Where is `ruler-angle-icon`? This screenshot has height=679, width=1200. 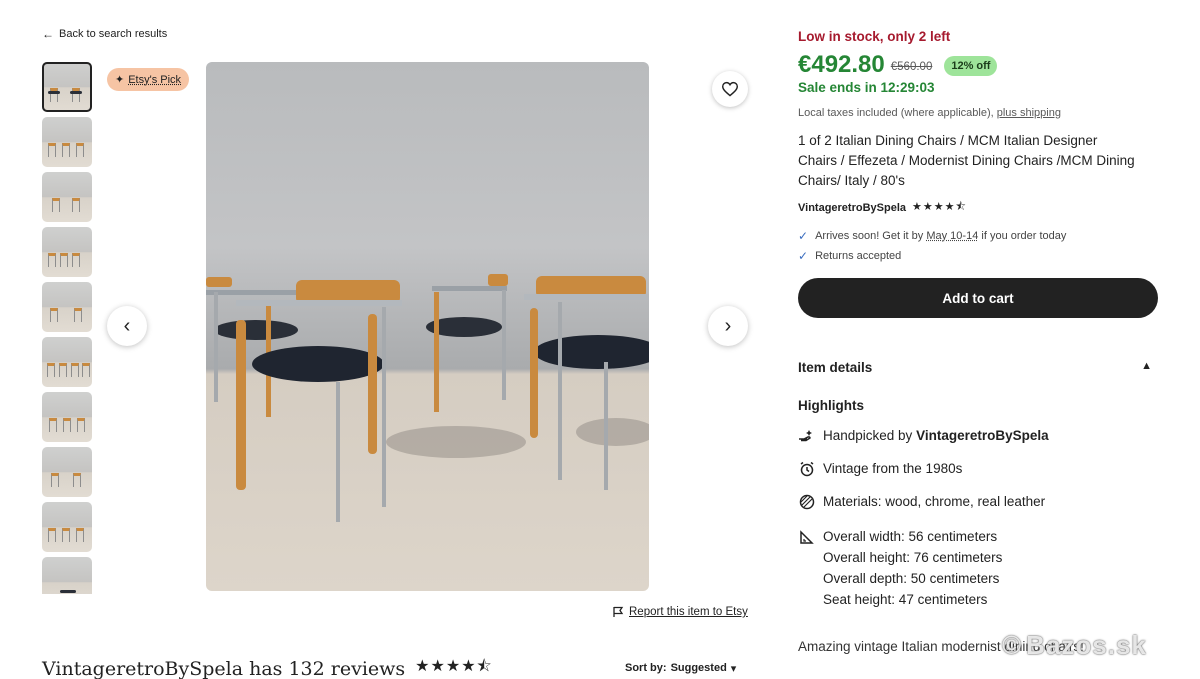 ruler-angle-icon is located at coordinates (806, 537).